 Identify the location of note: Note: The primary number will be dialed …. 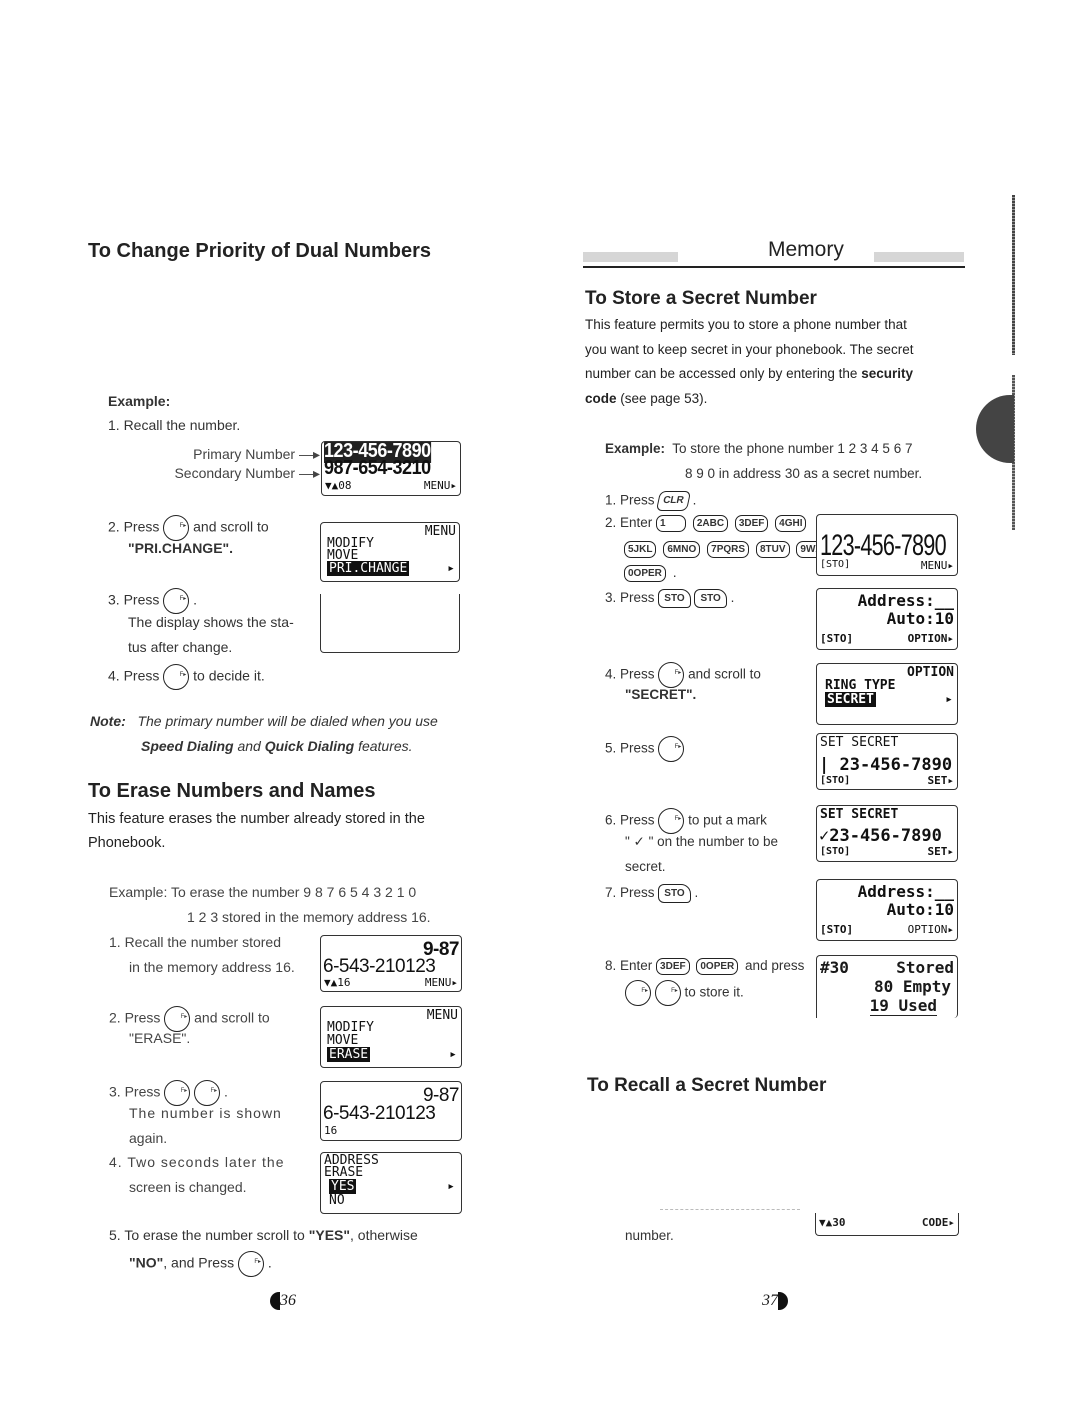
(264, 721).